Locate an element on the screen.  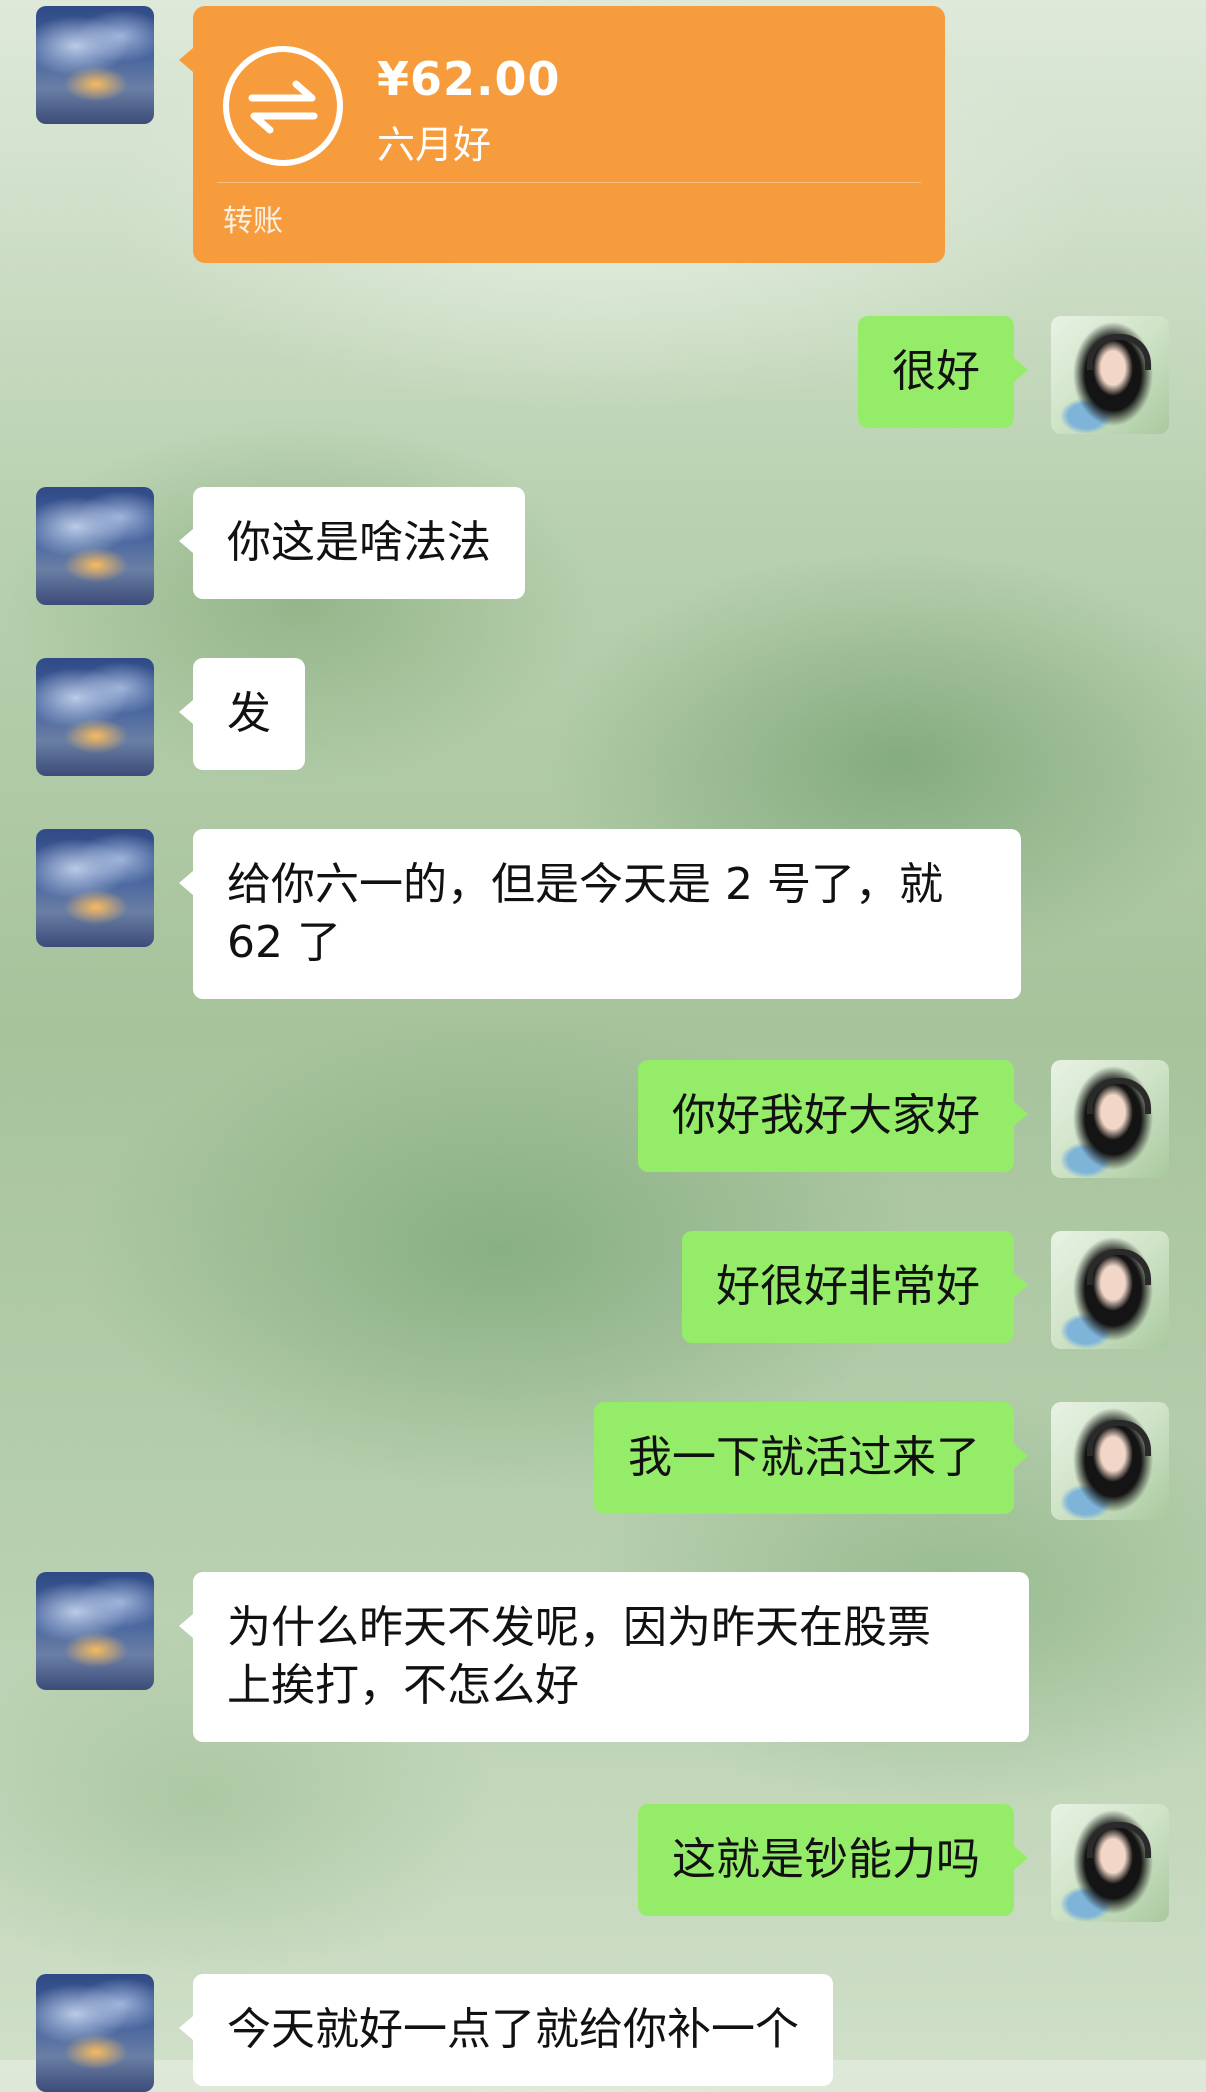
transfer-amount: ¥62.00 is located at coordinates (469, 79).